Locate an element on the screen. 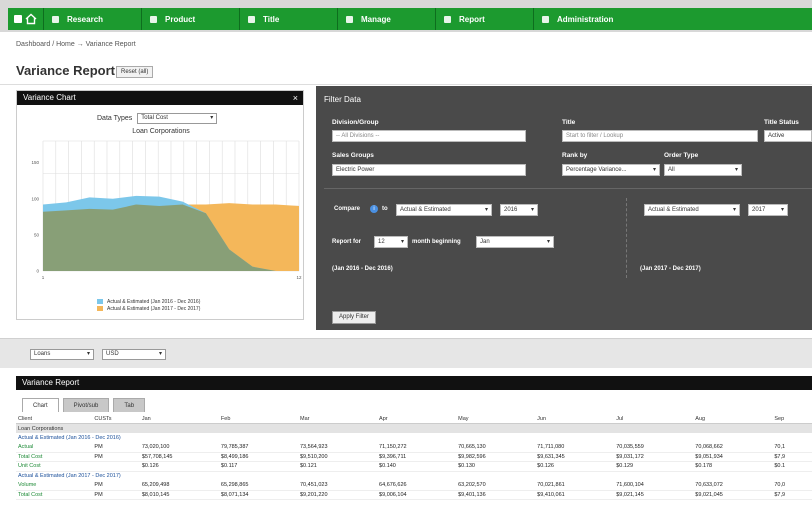 This screenshot has height=528, width=812. breadcrumb: Dashboard / Home → Variance Report is located at coordinates (76, 44).